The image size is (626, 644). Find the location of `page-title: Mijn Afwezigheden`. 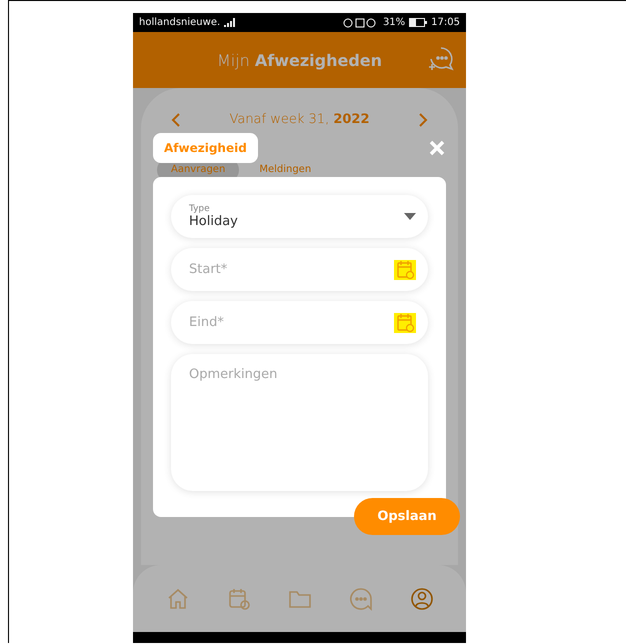

page-title: Mijn Afwezigheden is located at coordinates (299, 60).